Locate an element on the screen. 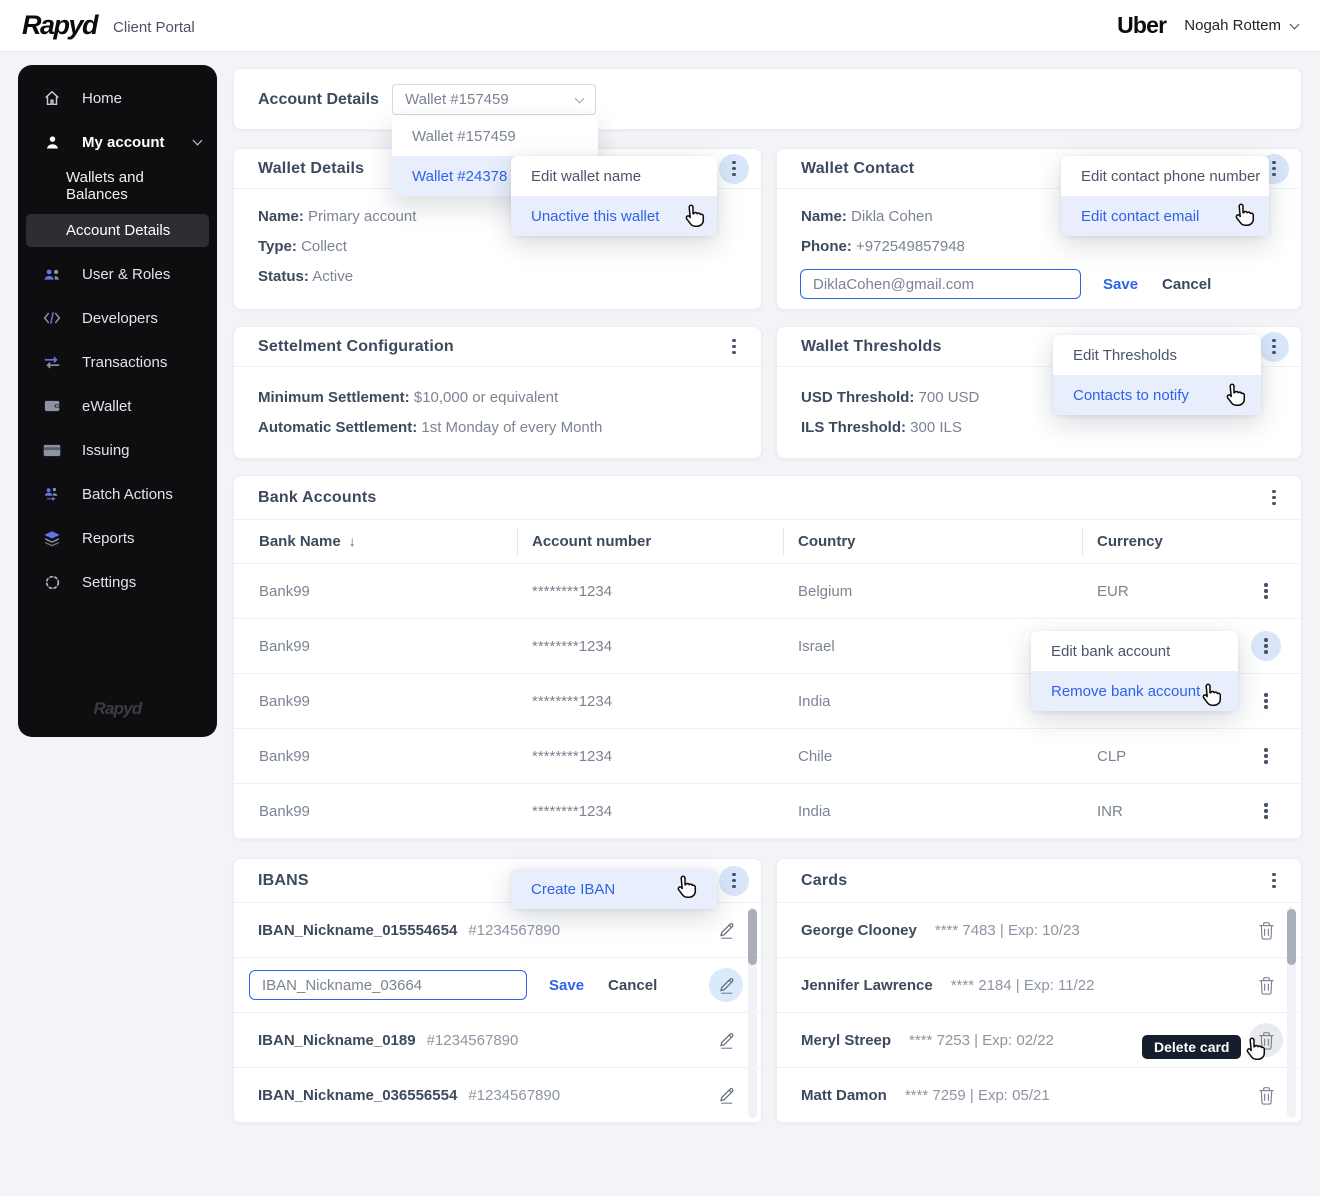 The height and width of the screenshot is (1196, 1320). card-title: Settelment Configuration is located at coordinates (356, 346).